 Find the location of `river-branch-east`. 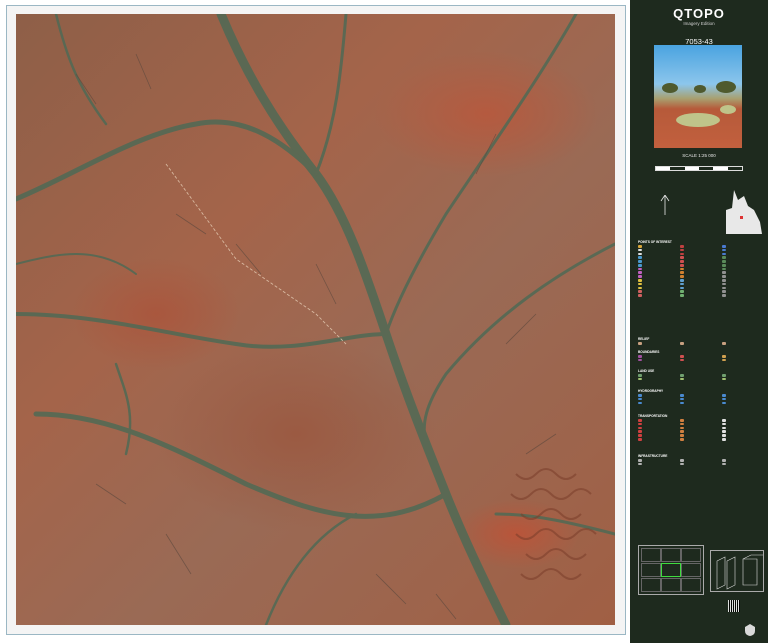

river-branch-east is located at coordinates (518, 344).